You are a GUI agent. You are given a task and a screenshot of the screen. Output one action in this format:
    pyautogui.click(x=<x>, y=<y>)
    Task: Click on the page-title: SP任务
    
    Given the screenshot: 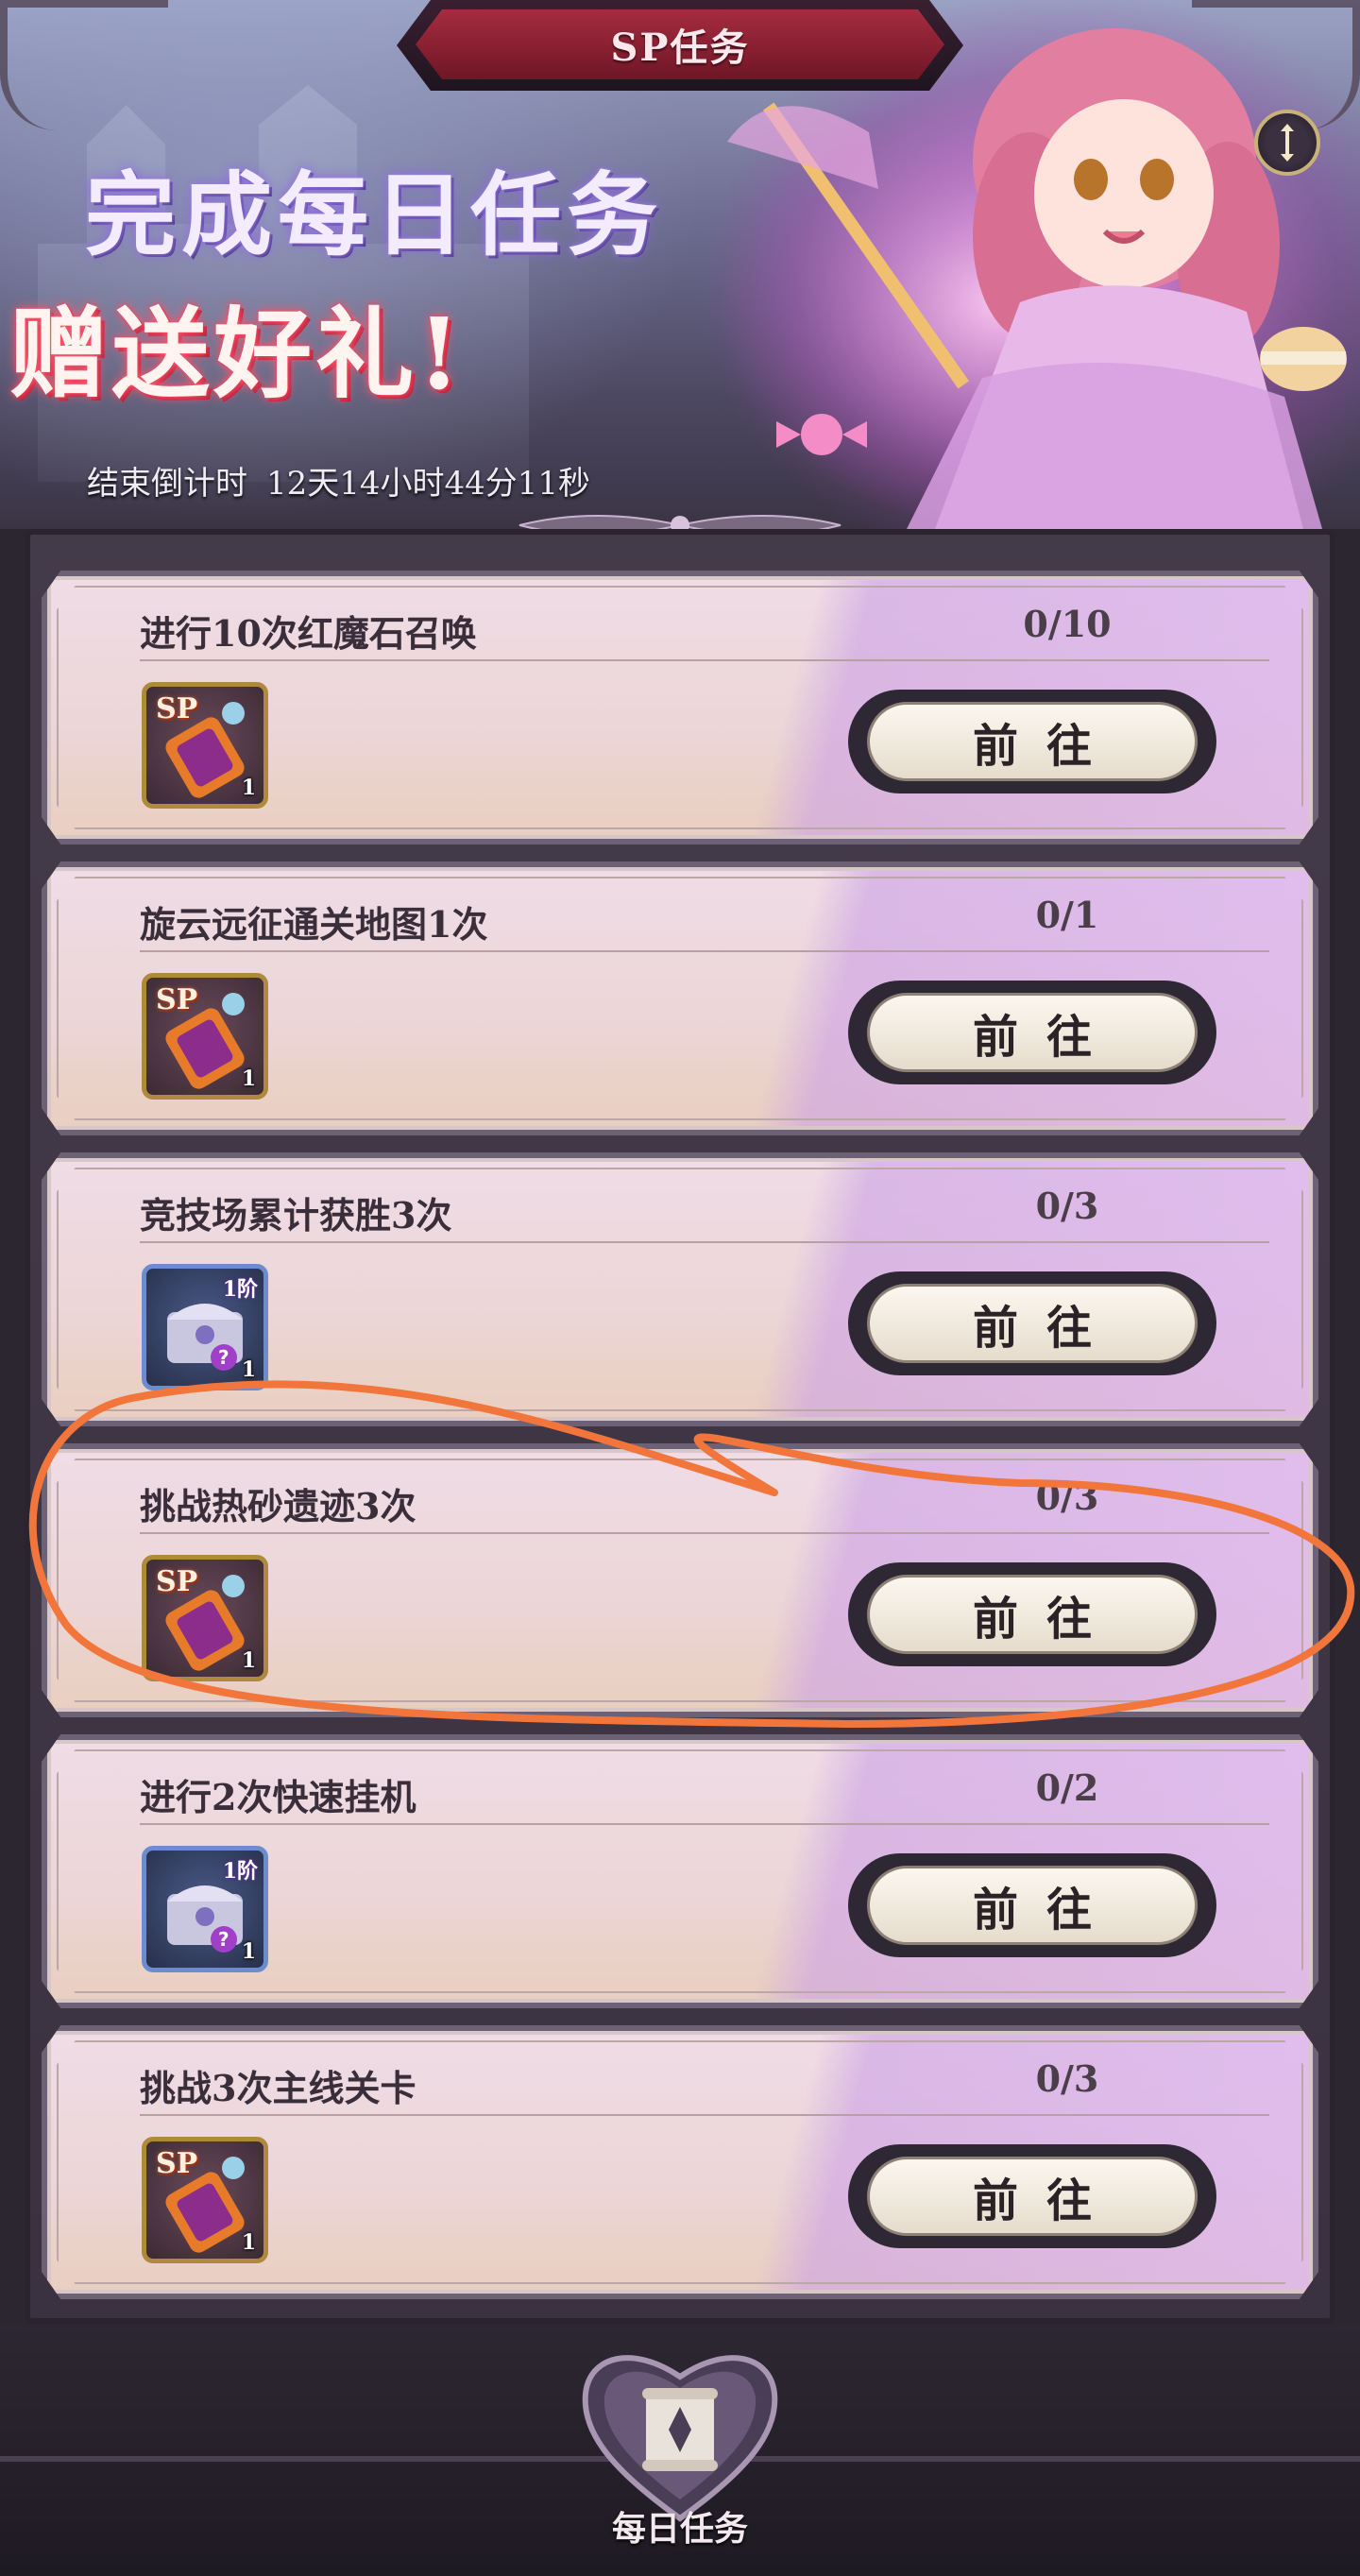 What is the action you would take?
    pyautogui.click(x=680, y=48)
    